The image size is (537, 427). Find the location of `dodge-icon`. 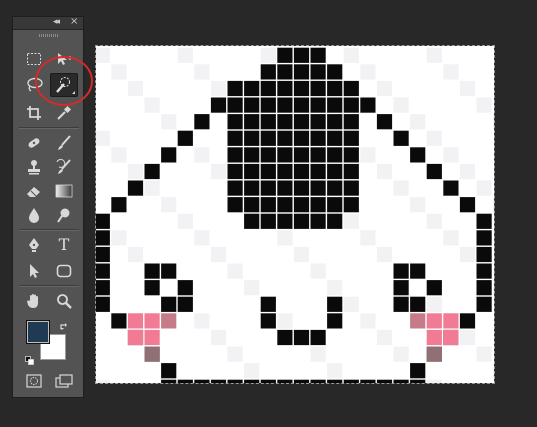

dodge-icon is located at coordinates (64, 215).